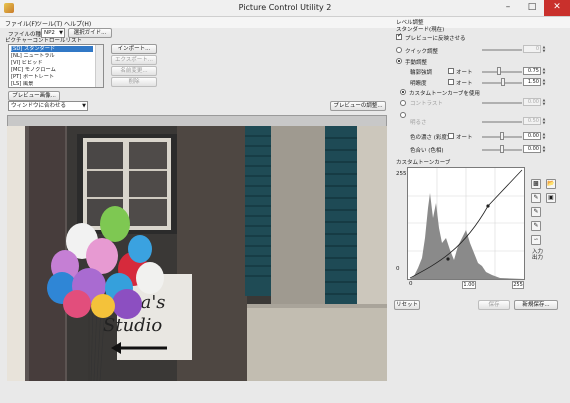 The height and width of the screenshot is (403, 570). Describe the element at coordinates (444, 94) in the screenshot. I see `custom-curve-label: カスタムトーンカーブを使用` at that location.